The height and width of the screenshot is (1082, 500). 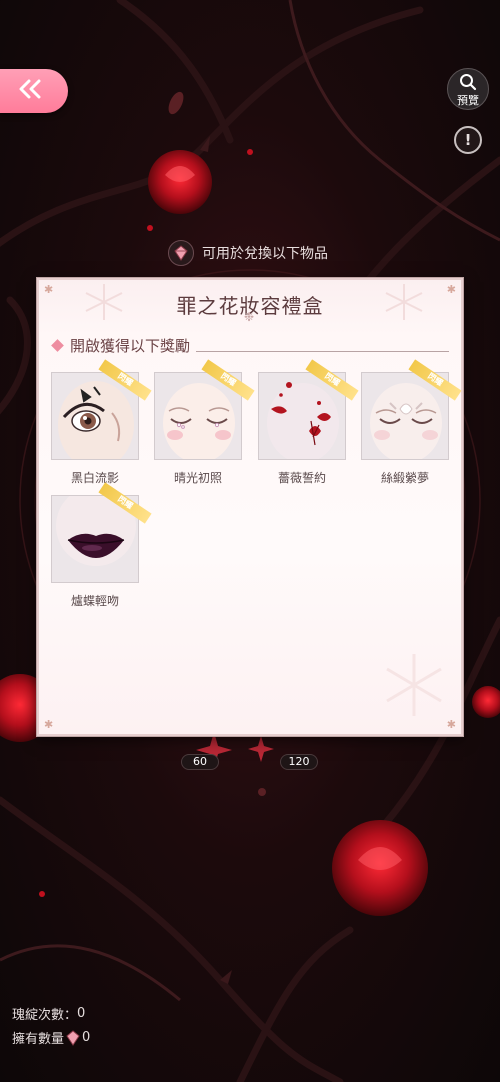 I want to click on cost-pill: 120, so click(x=299, y=762).